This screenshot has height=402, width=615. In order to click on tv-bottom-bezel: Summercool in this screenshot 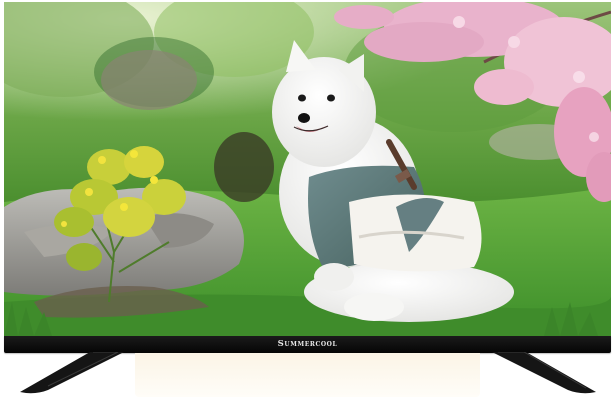, I will do `click(307, 344)`.